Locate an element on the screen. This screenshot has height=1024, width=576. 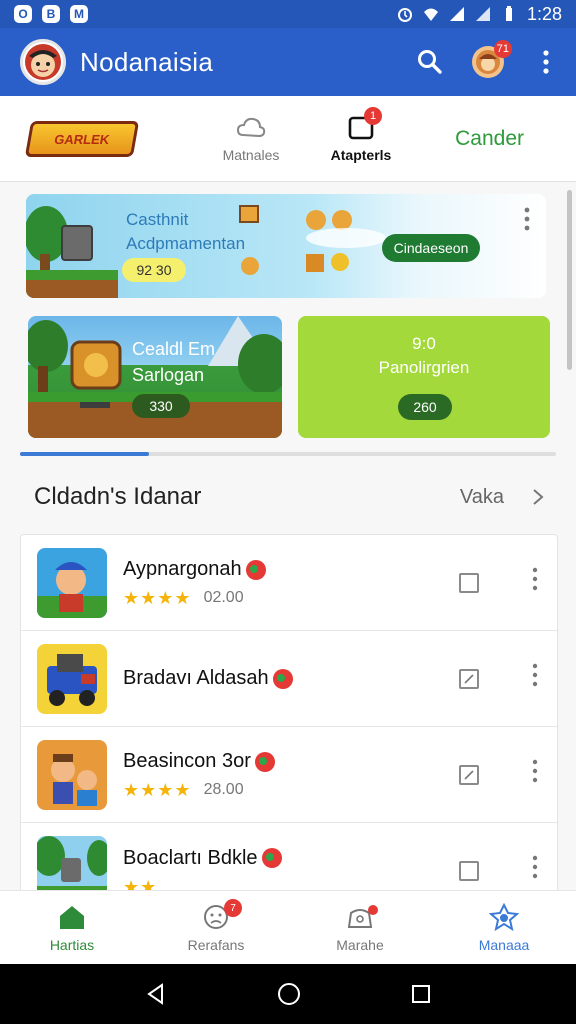
list-item-title: Bradavı Aldasah is located at coordinates (208, 678).